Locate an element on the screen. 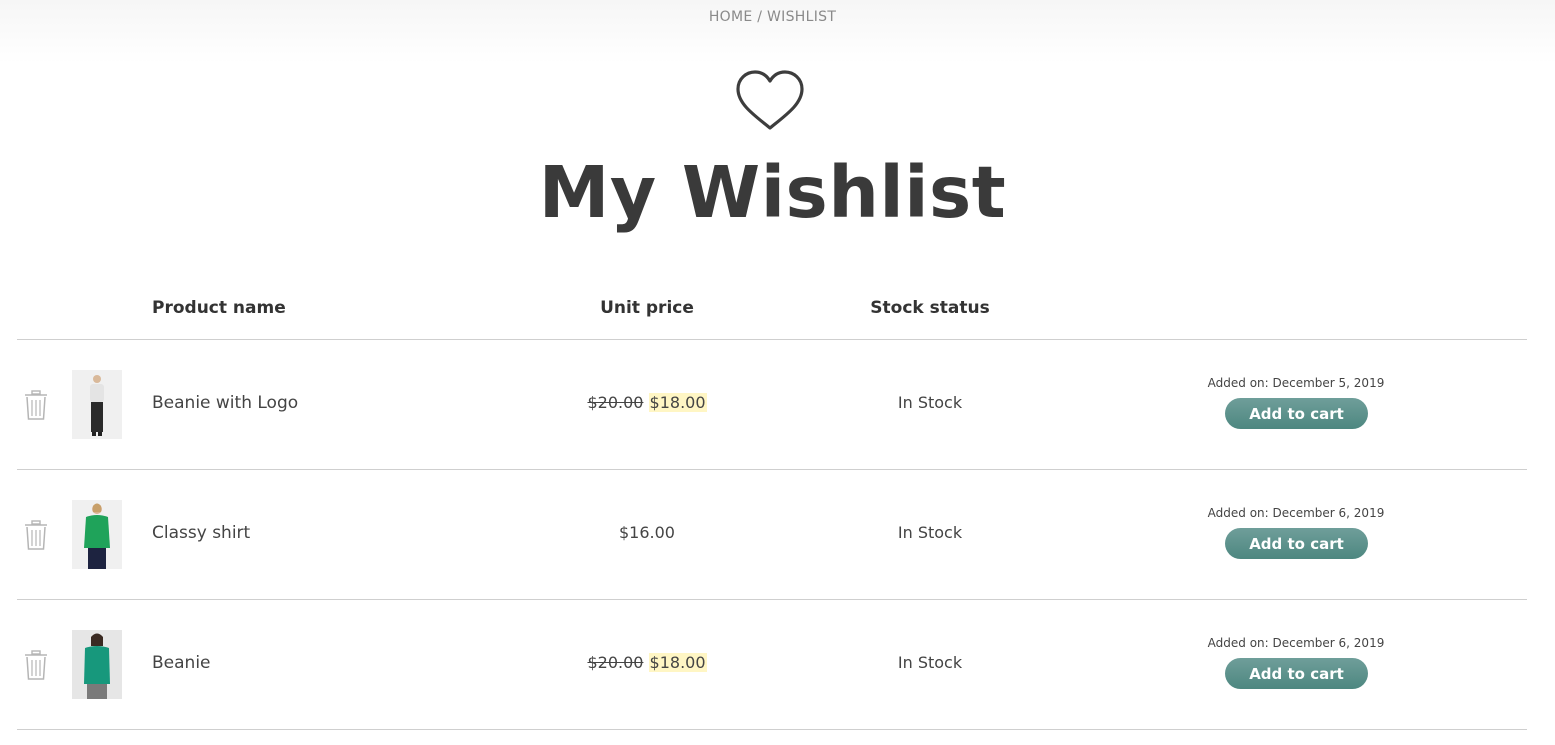  column-header-unit-price: Unit price is located at coordinates (647, 308).